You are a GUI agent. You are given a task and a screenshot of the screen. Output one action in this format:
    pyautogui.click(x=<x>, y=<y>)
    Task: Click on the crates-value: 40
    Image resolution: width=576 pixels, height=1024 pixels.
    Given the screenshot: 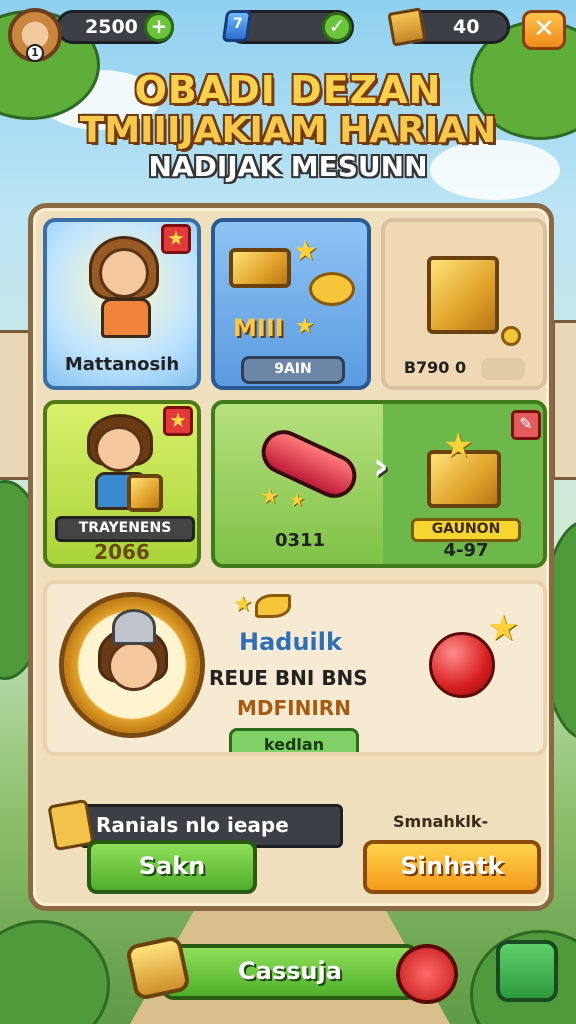 What is the action you would take?
    pyautogui.click(x=466, y=27)
    